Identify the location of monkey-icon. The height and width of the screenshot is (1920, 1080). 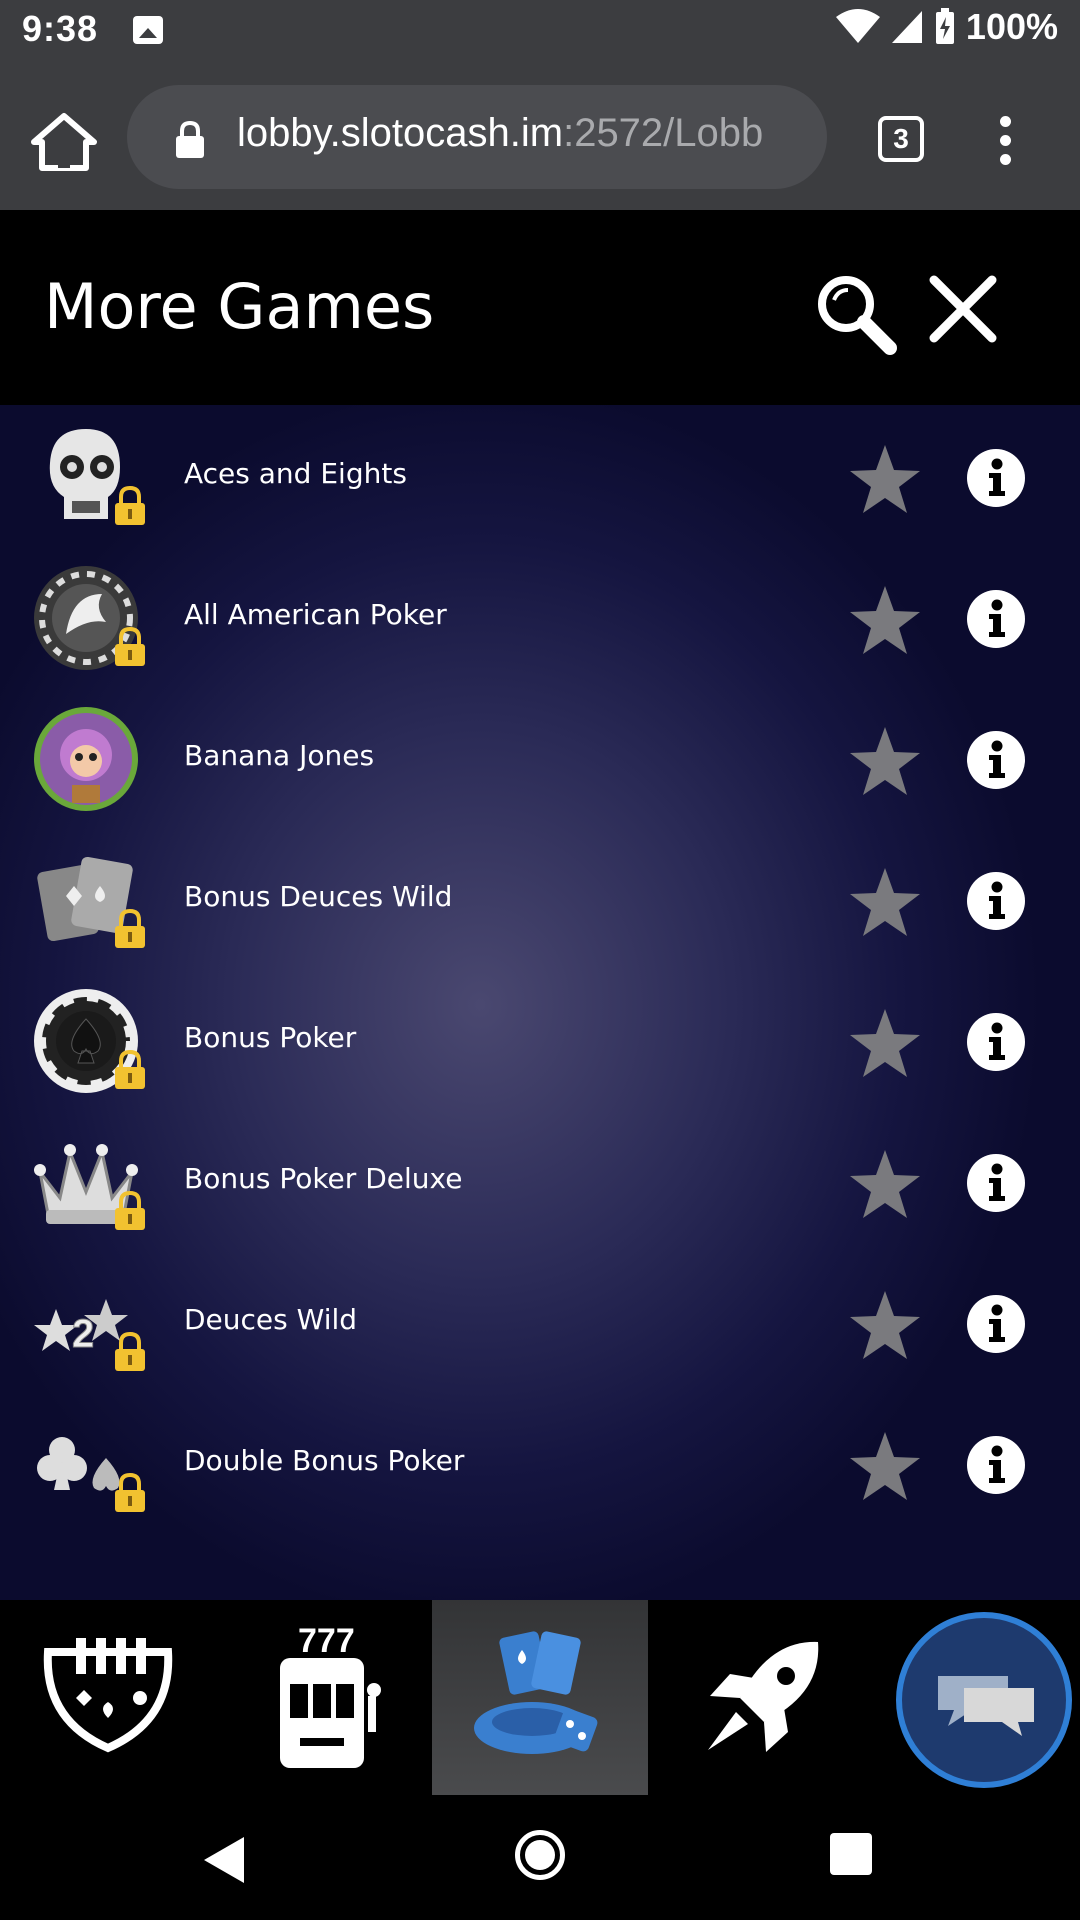
(86, 759).